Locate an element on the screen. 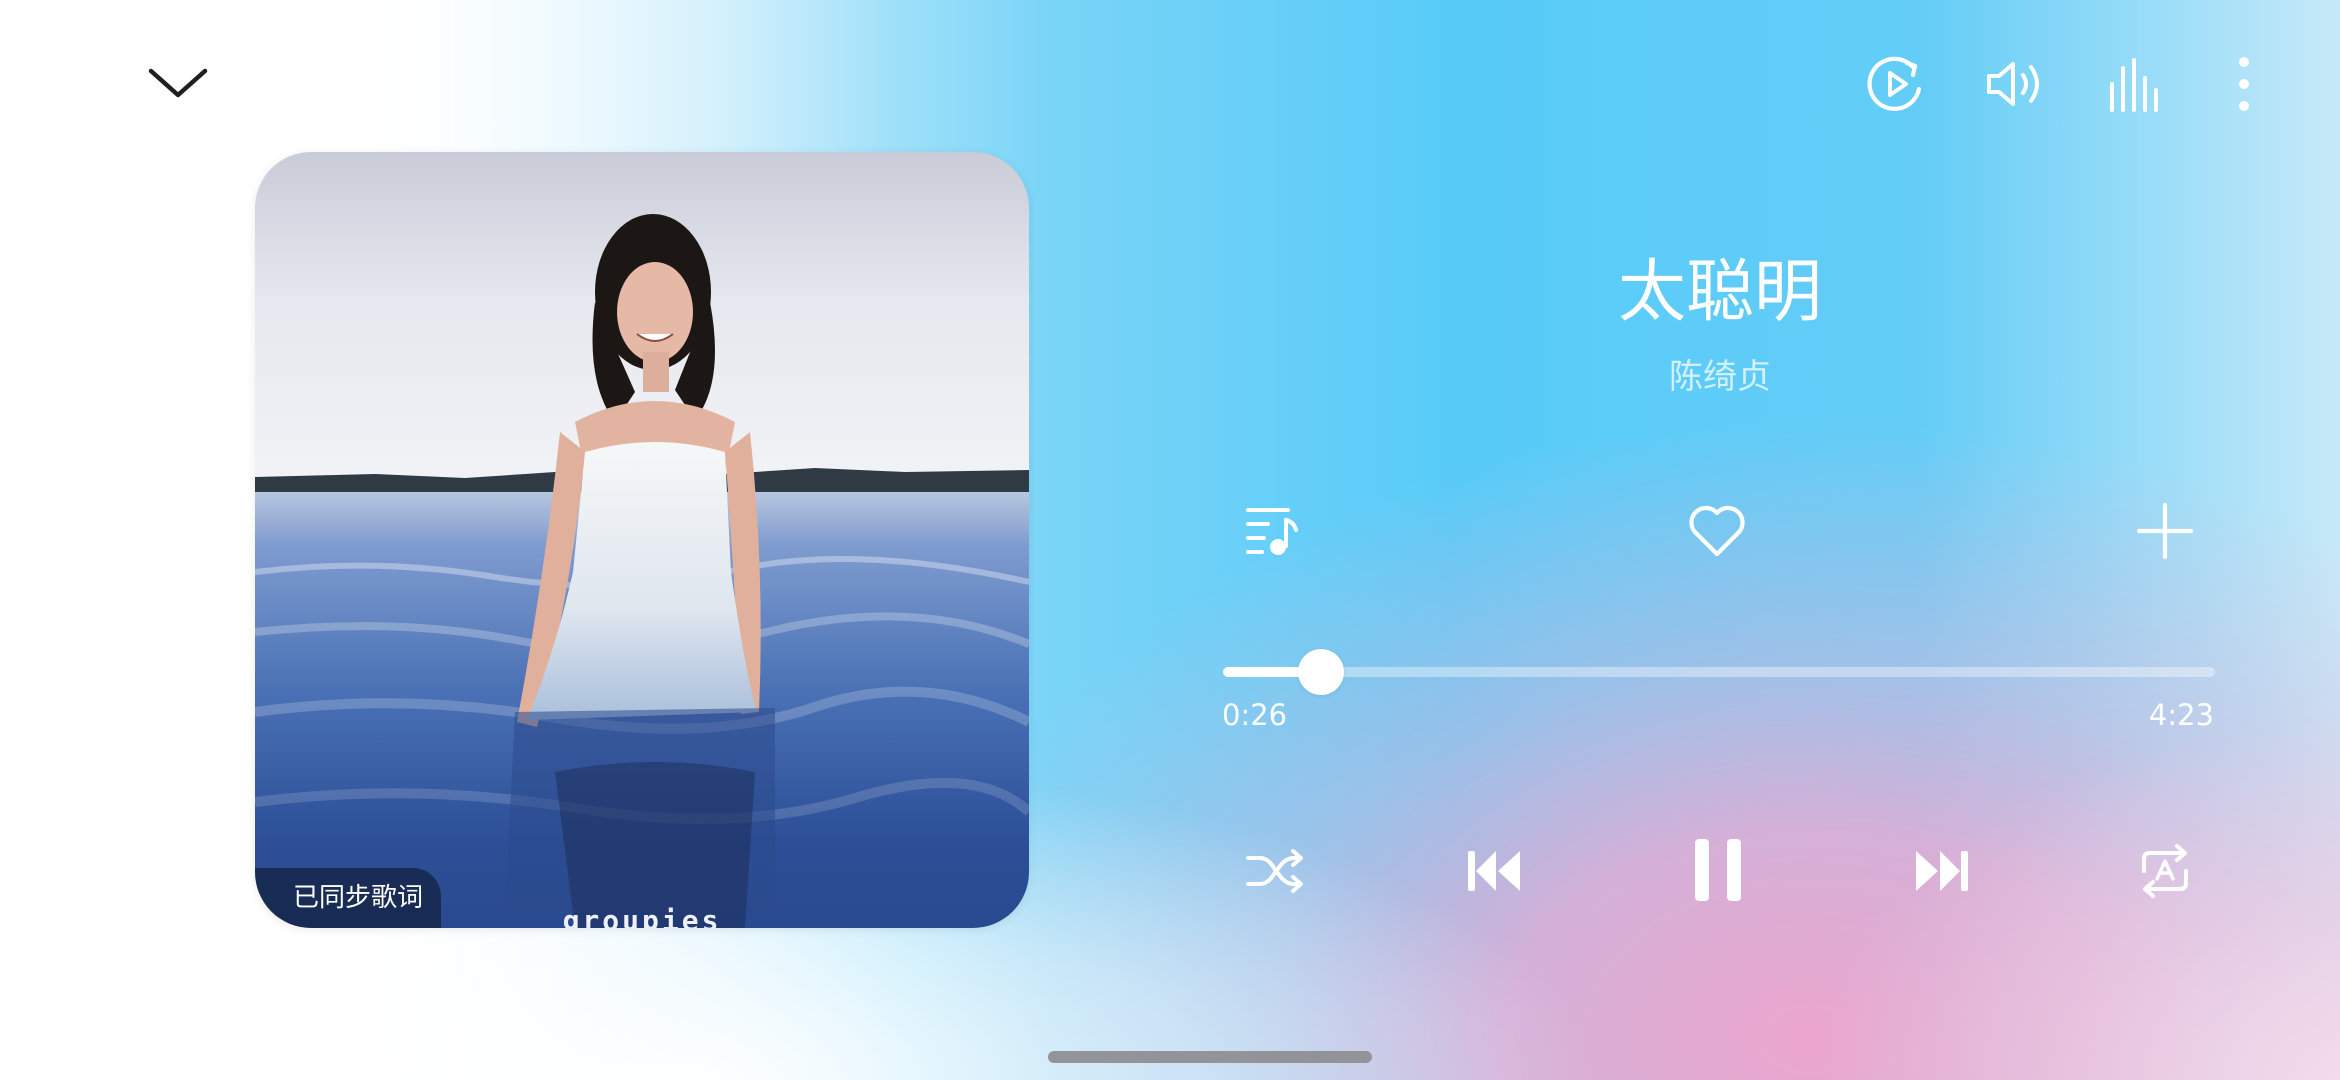  pause-icon is located at coordinates (1718, 870).